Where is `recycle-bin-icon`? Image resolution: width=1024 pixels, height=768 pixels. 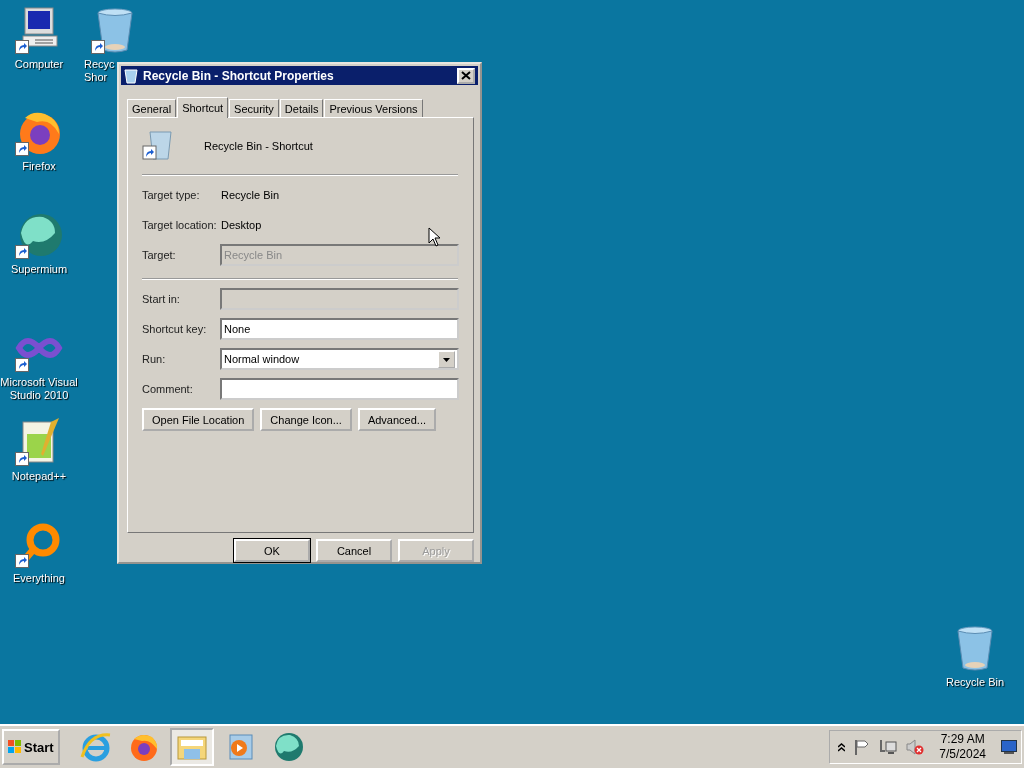
recycle-bin-icon is located at coordinates (131, 75).